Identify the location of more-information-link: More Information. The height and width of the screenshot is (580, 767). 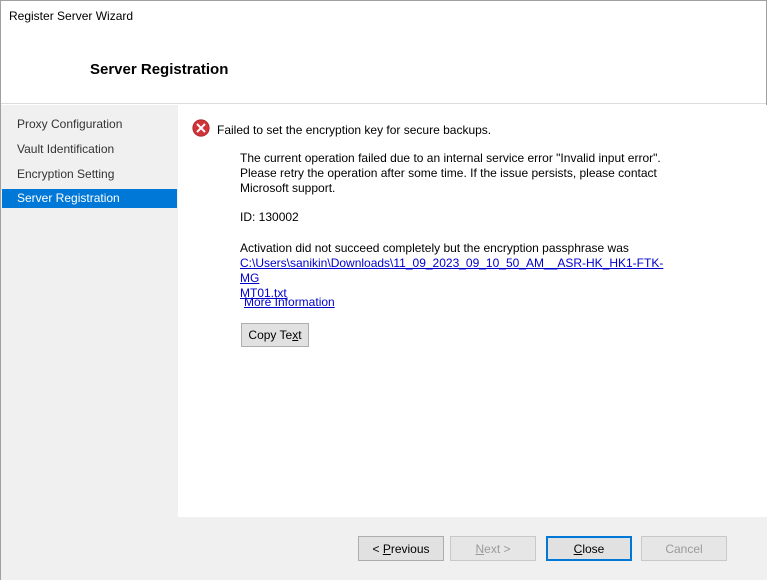
(289, 302).